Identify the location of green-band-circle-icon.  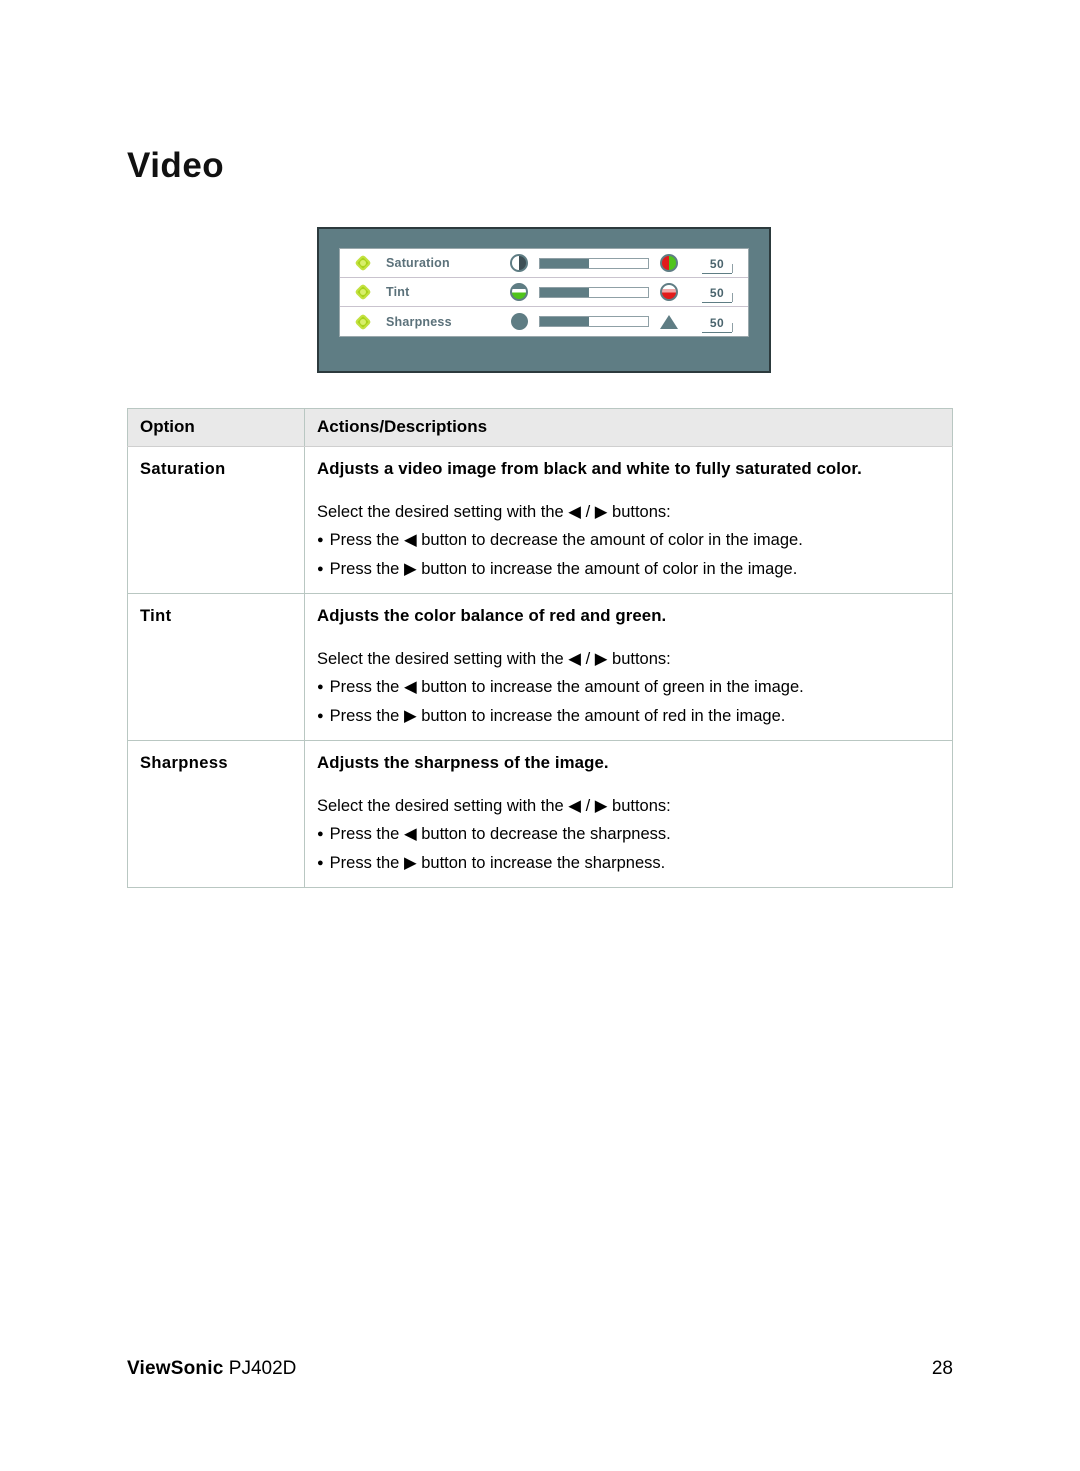
(519, 292).